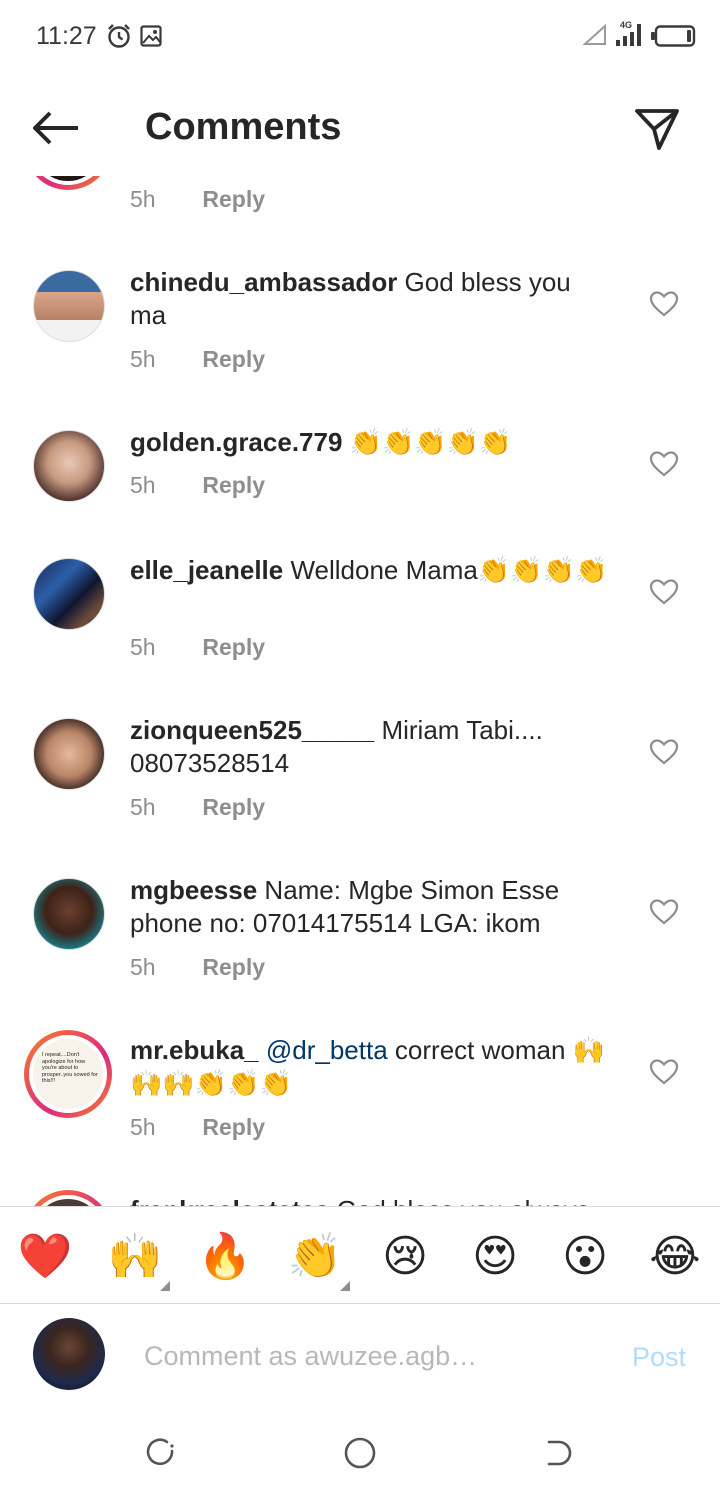 This screenshot has height=1500, width=720. I want to click on emoji-crying-face: 😢, so click(405, 1257).